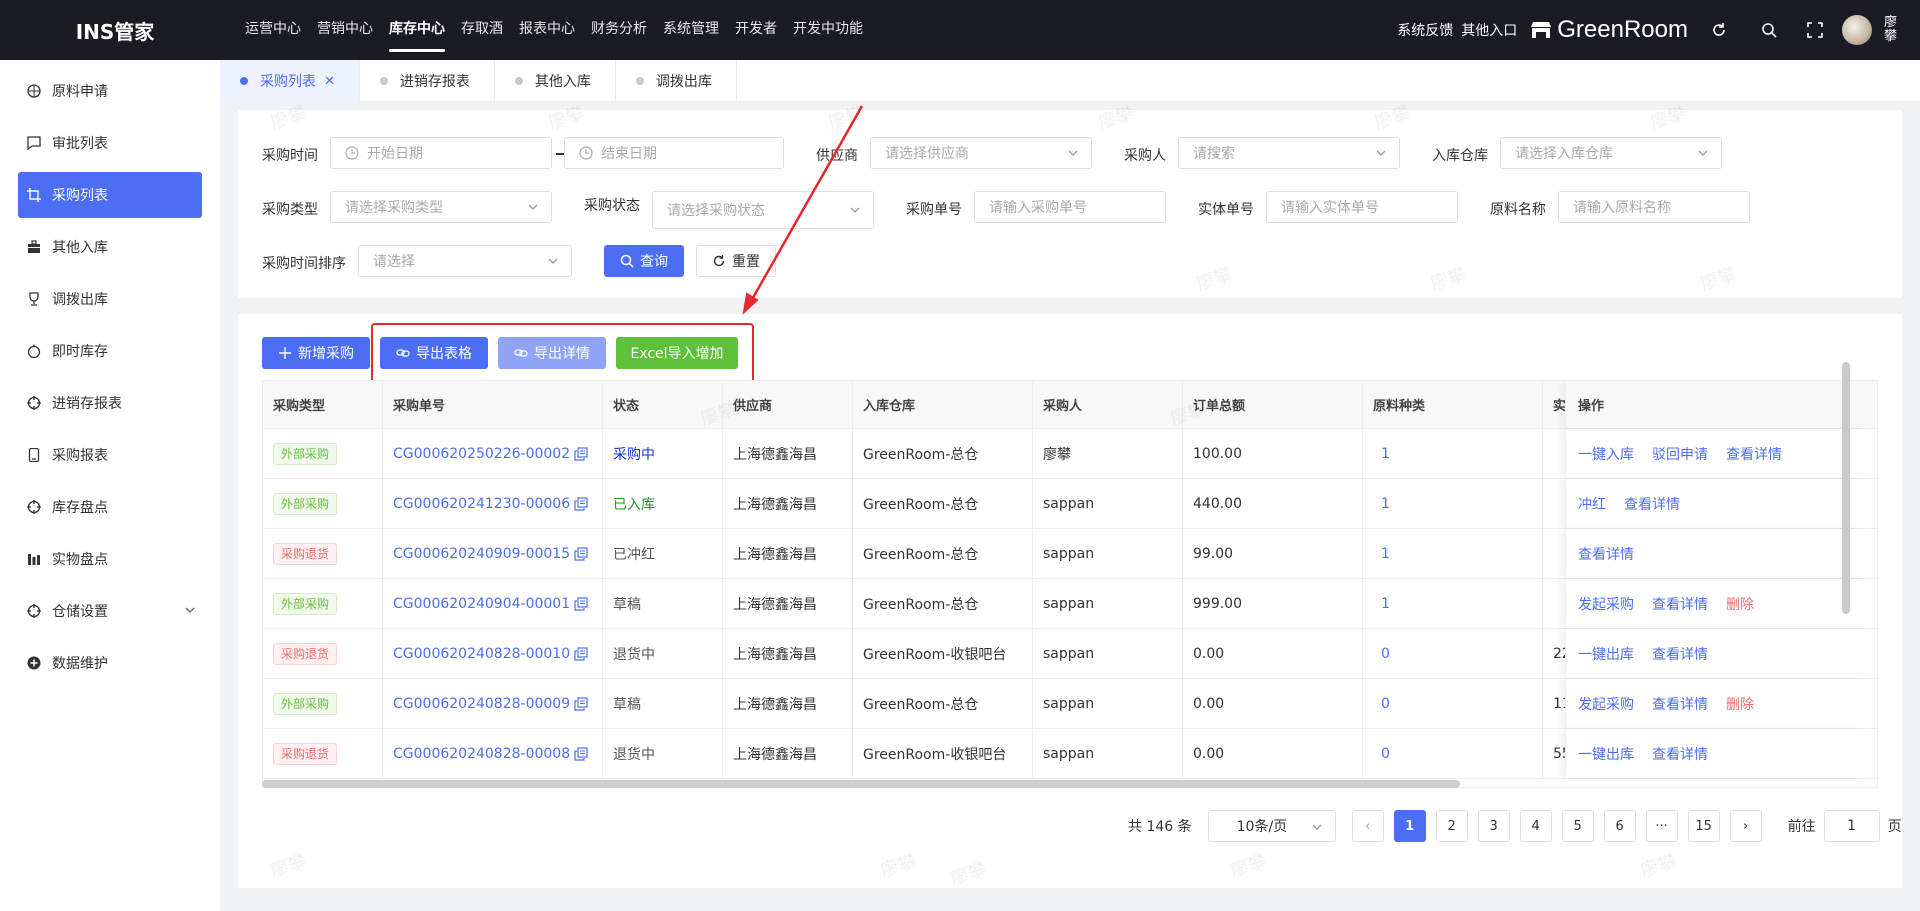 The height and width of the screenshot is (911, 1920). What do you see at coordinates (1606, 454) in the screenshot?
I see `row-action-button: 一键入库` at bounding box center [1606, 454].